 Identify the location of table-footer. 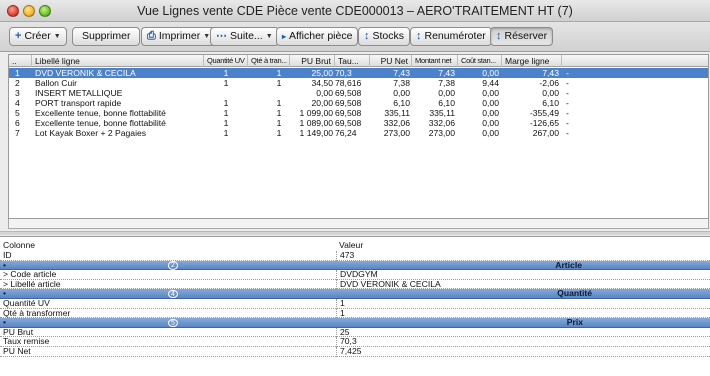
(358, 224).